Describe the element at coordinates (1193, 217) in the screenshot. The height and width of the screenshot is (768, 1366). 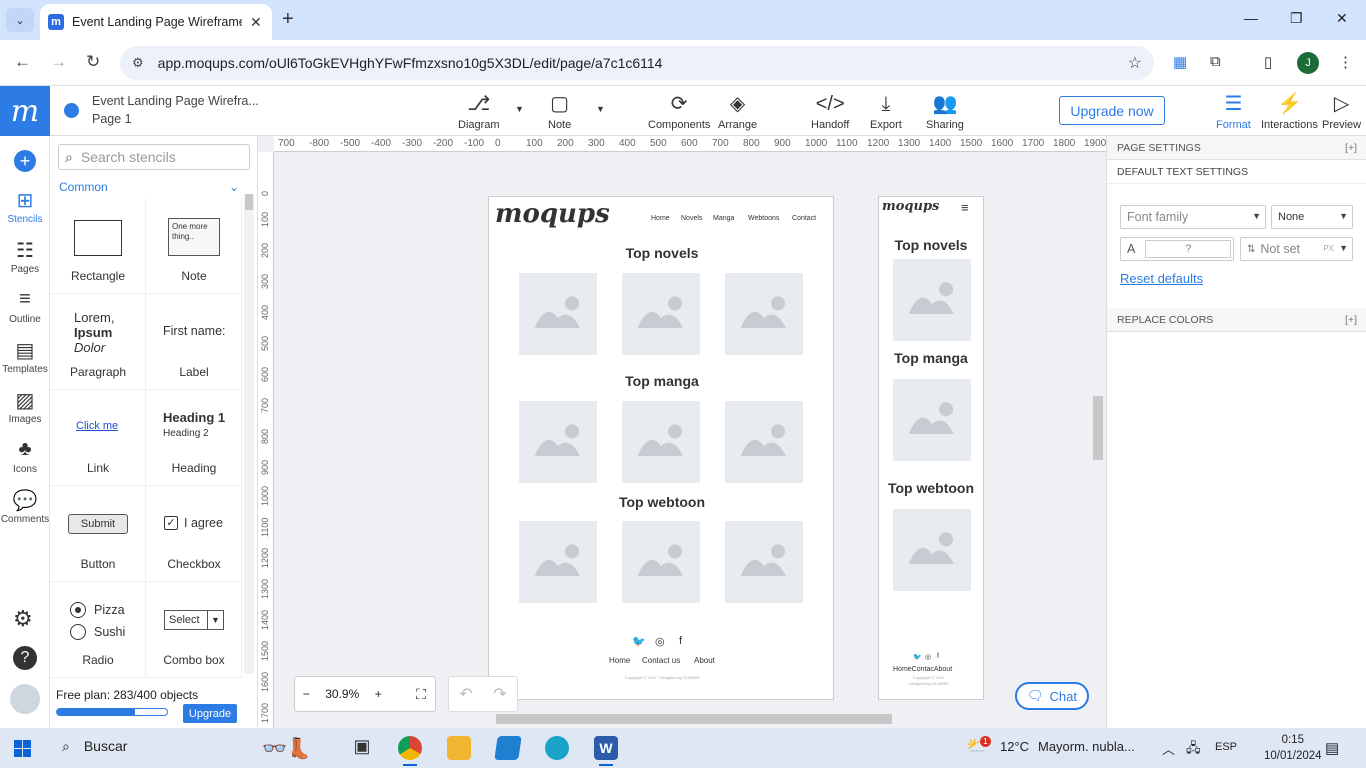
I see `font-family-select: Font family ▼` at that location.